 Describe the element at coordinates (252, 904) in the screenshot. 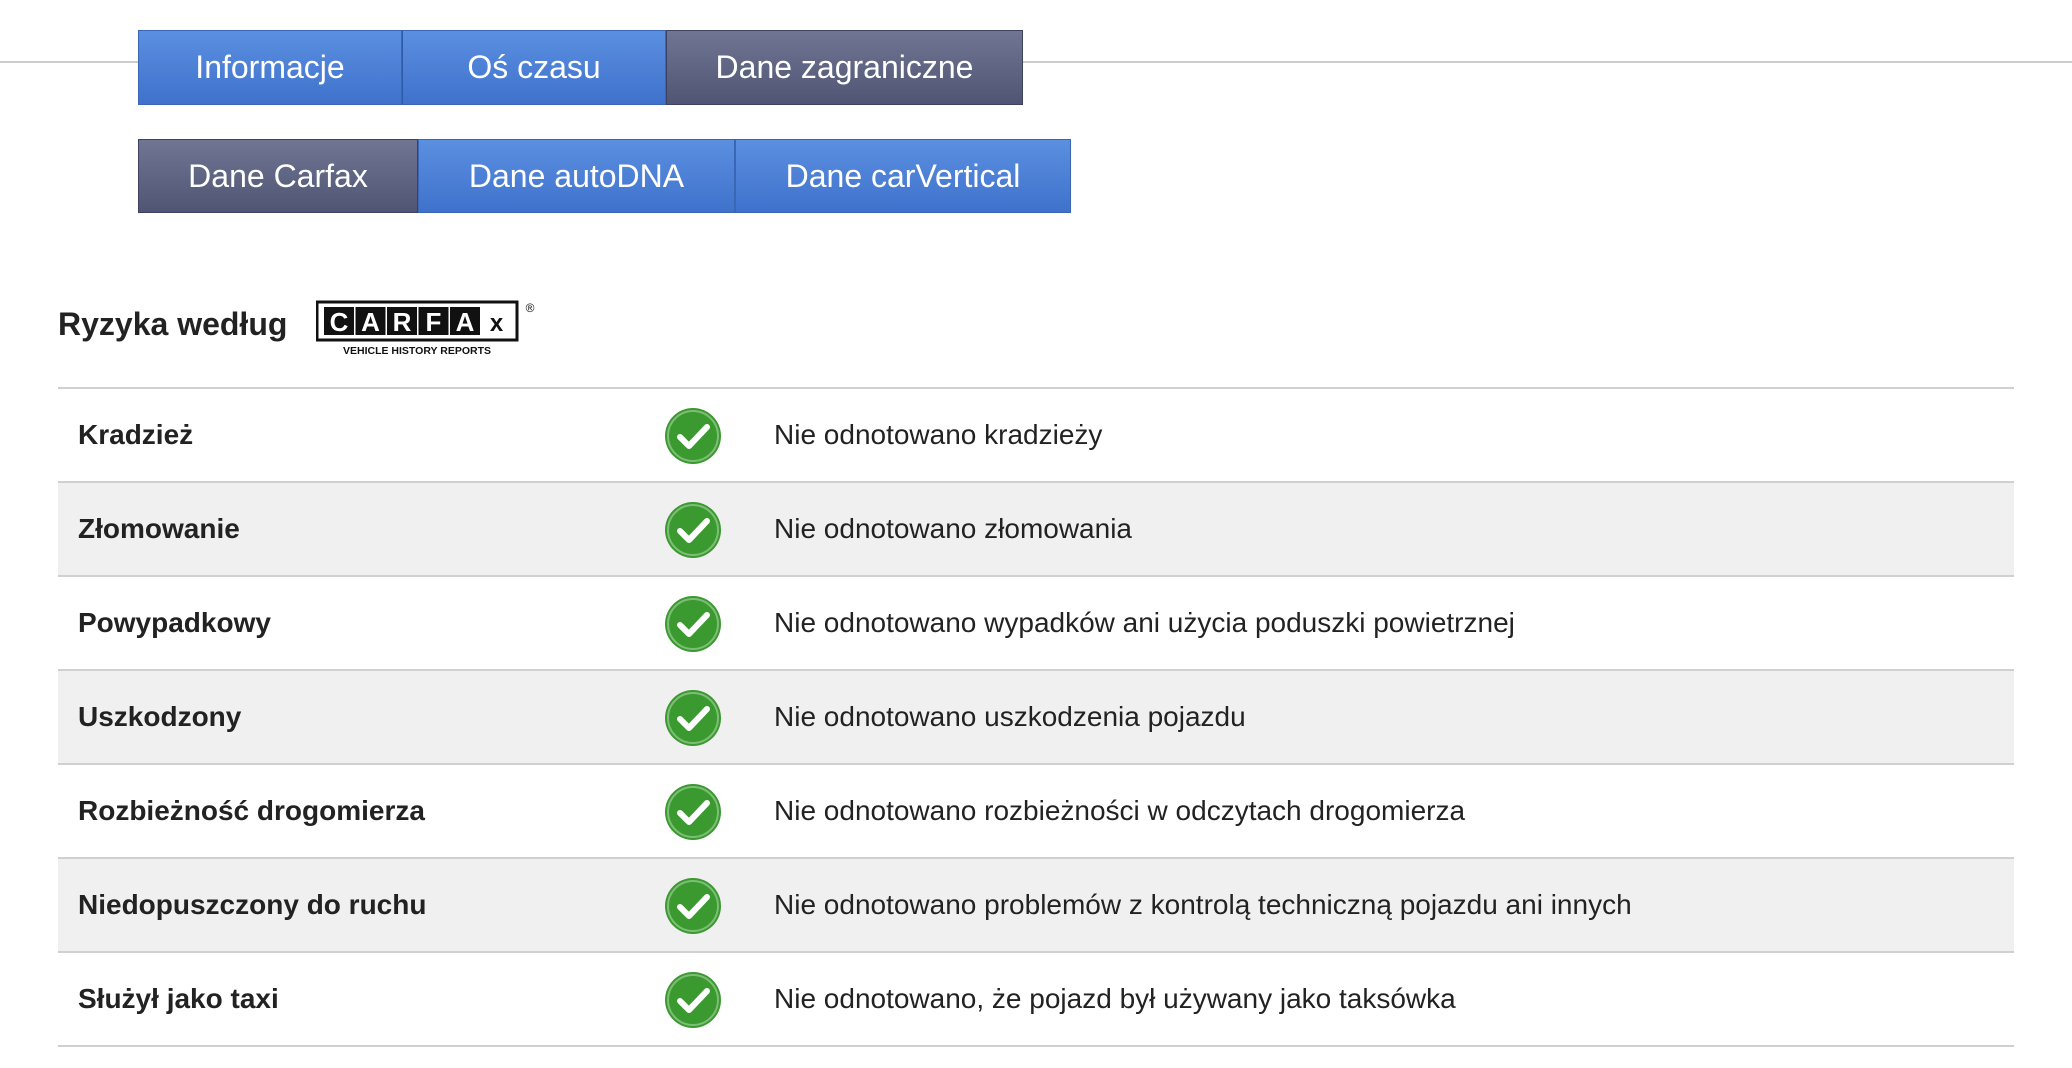

I see `risk-label: Niedopuszczony do ruchu` at that location.